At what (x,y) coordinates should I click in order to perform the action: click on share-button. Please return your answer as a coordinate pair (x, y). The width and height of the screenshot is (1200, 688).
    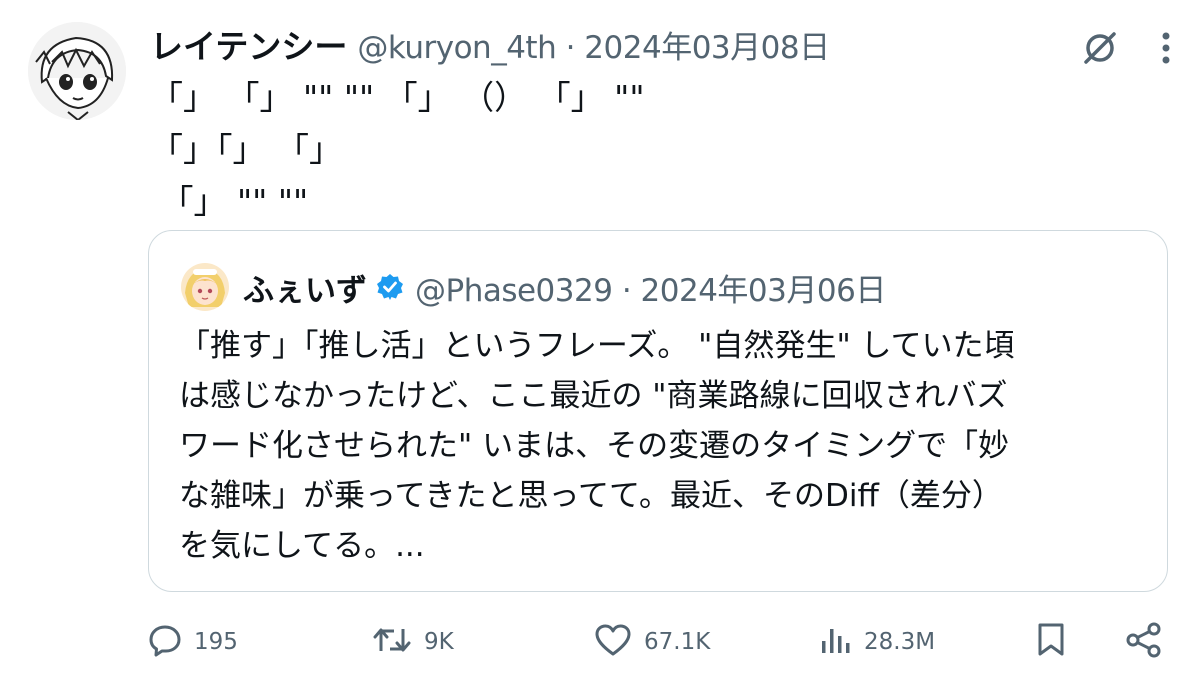
    Looking at the image, I should click on (1144, 642).